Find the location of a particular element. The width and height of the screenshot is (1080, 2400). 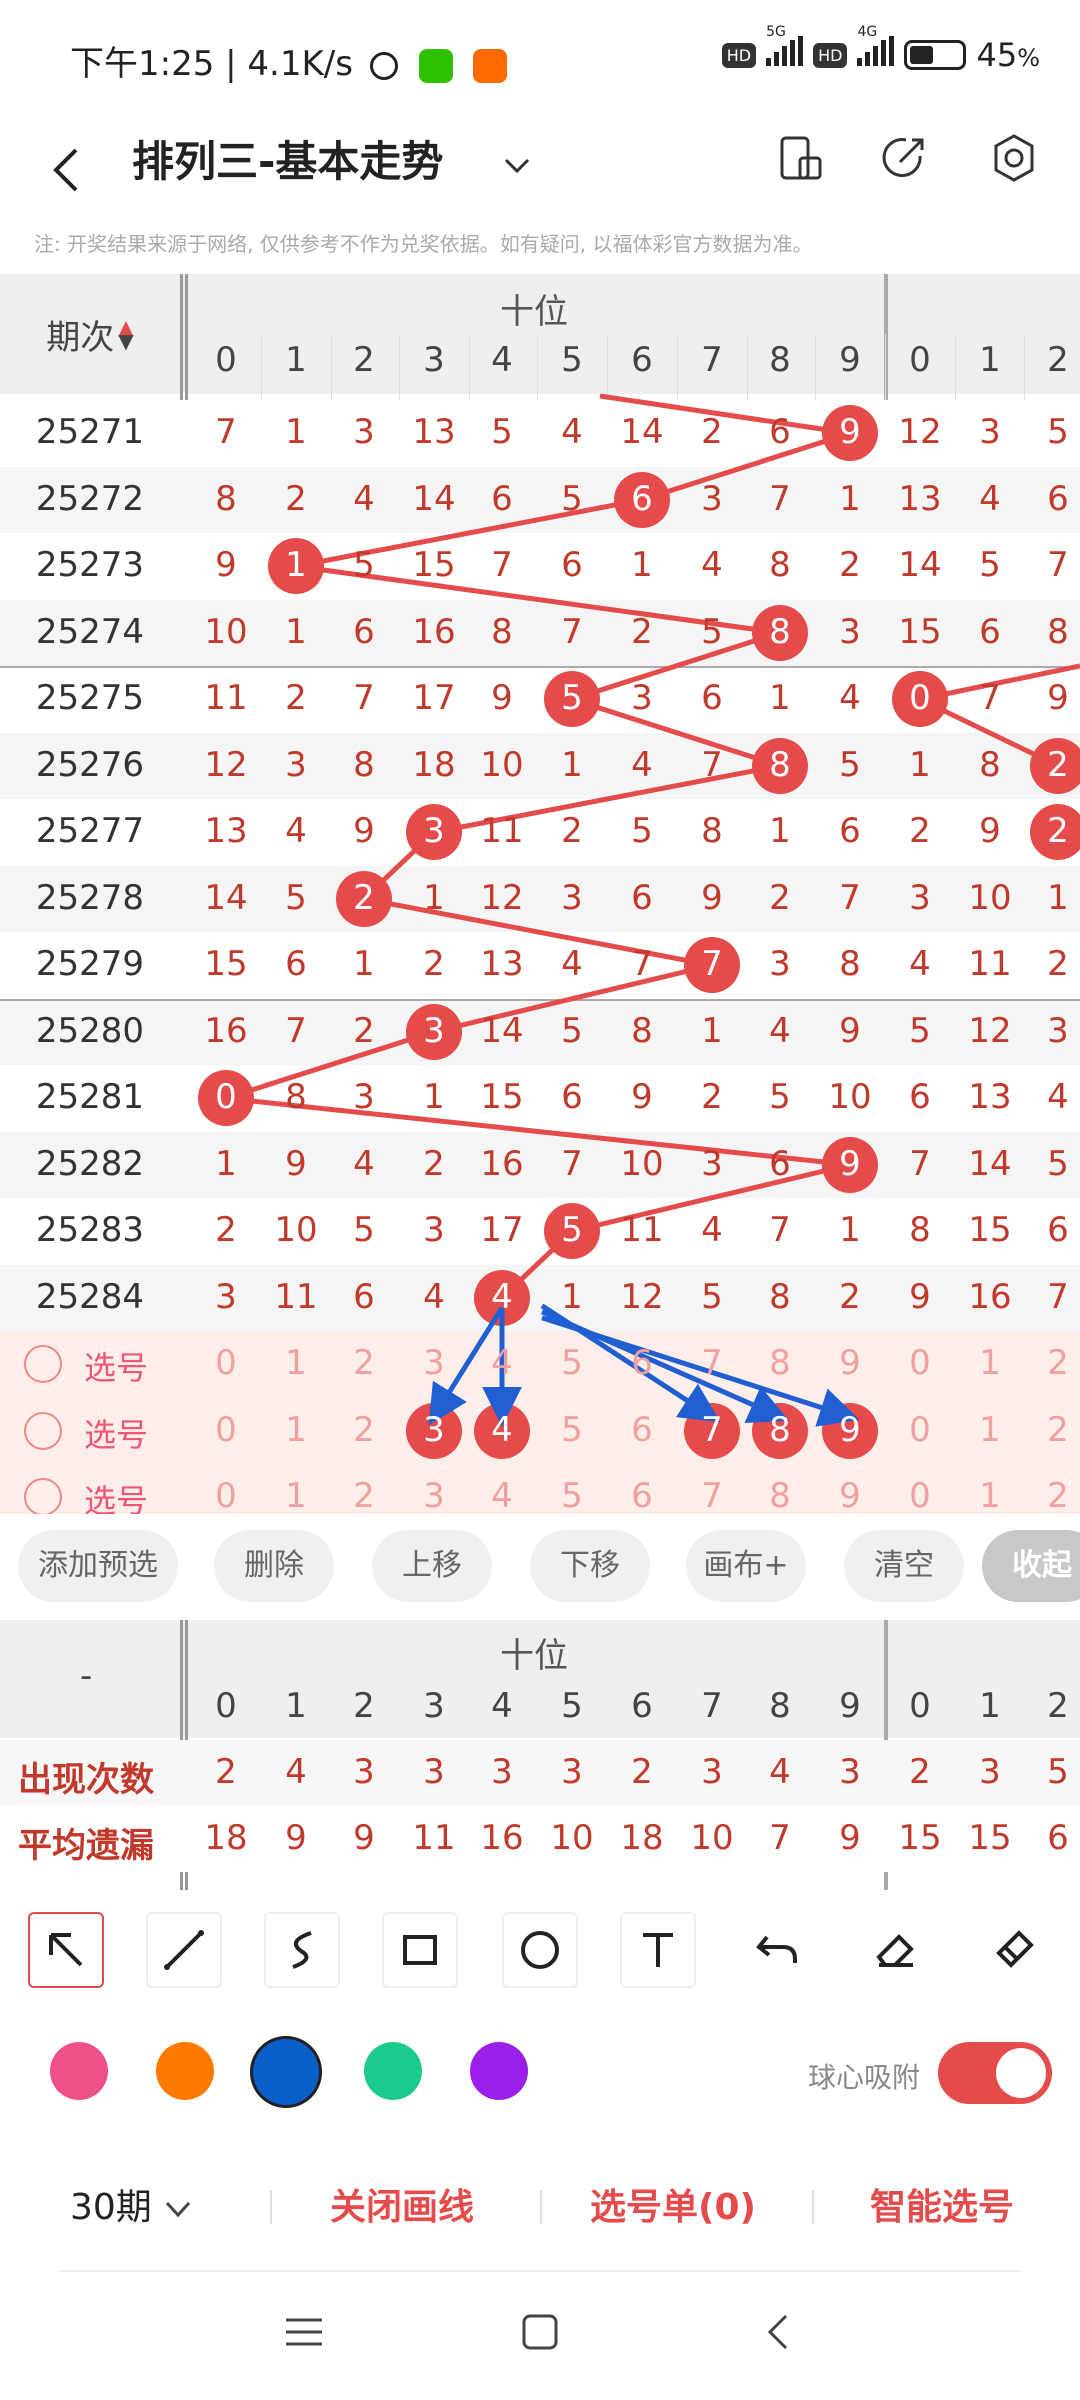

chevron-down-icon is located at coordinates (517, 165).